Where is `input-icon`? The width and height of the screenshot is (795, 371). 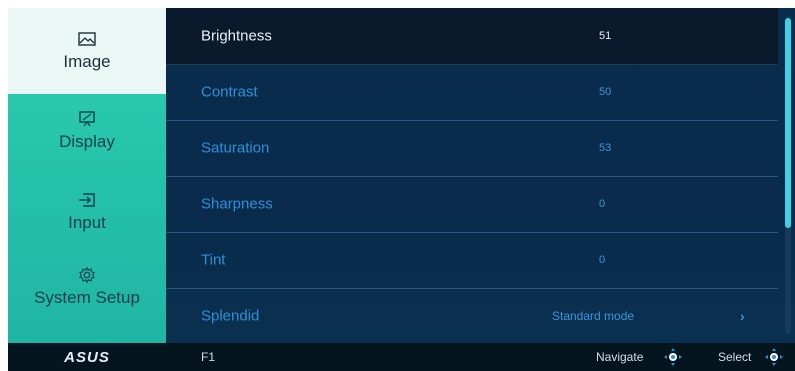
input-icon is located at coordinates (87, 200).